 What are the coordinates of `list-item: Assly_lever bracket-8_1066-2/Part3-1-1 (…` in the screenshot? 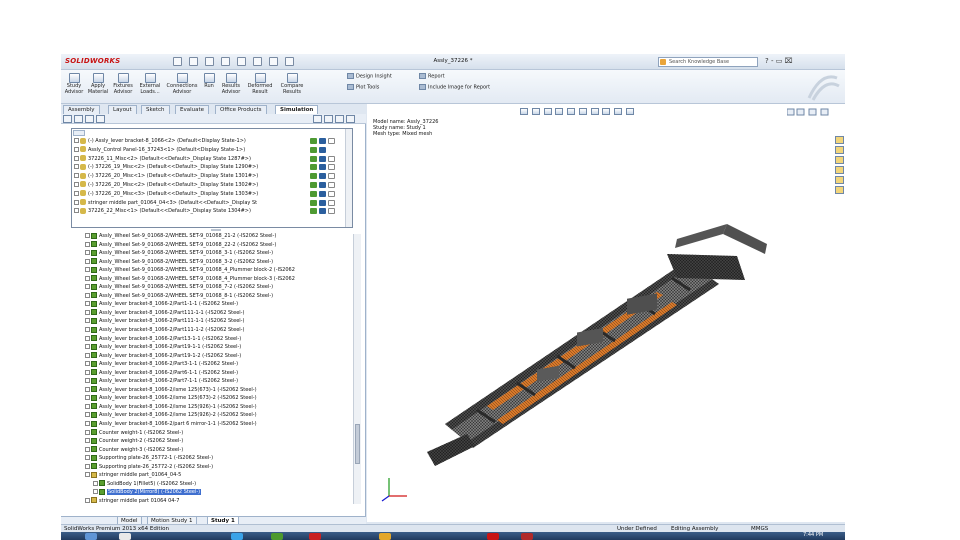 It's located at (225, 364).